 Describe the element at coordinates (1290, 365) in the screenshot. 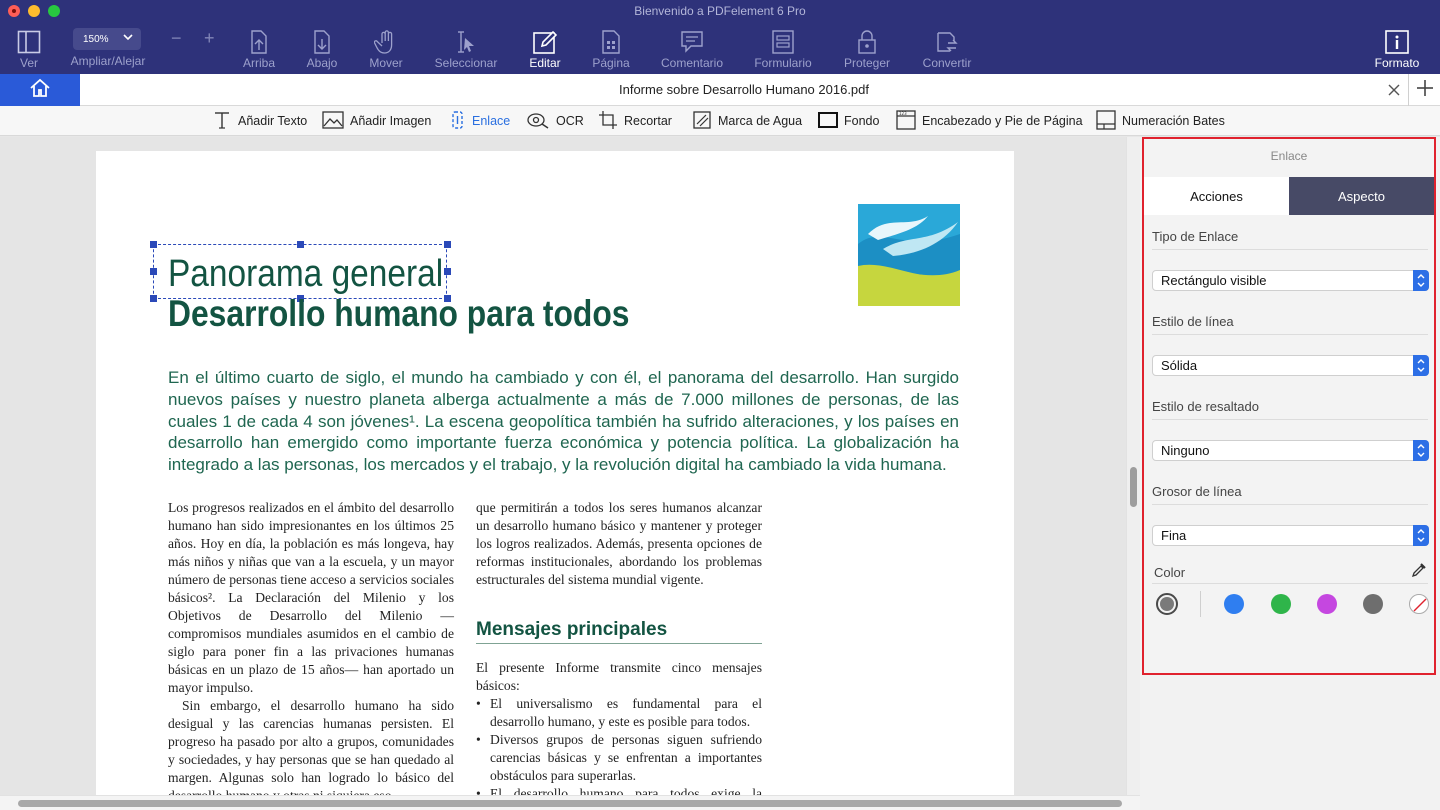

I see `line-style-select: Sólida` at that location.